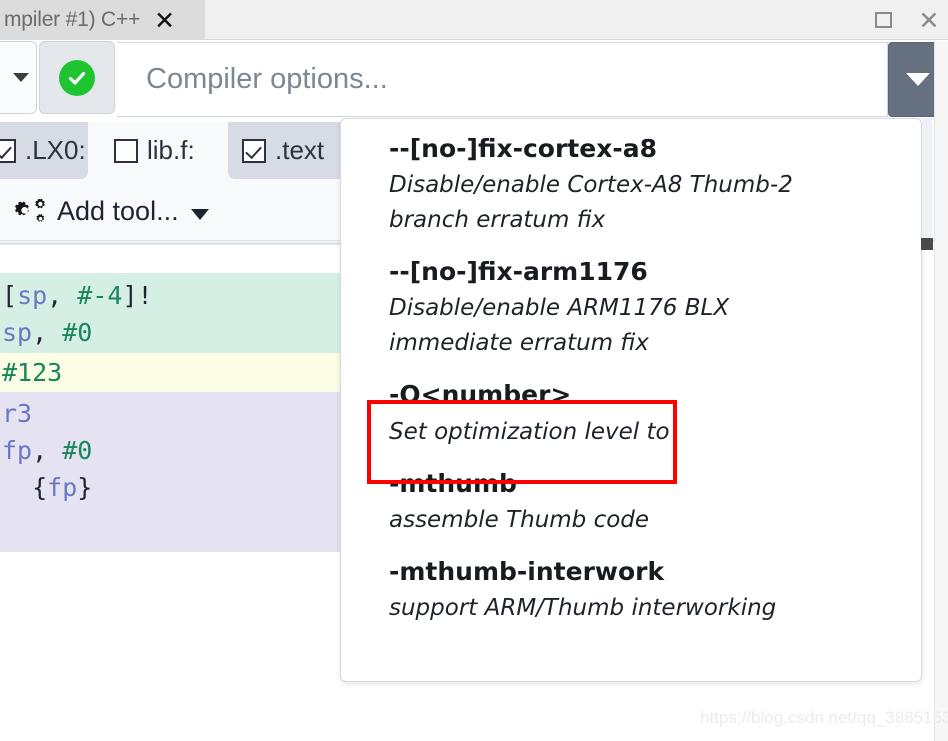  Describe the element at coordinates (474, 20) in the screenshot. I see `window-titlebar: mpiler #1) C++ ✕ ✕` at that location.